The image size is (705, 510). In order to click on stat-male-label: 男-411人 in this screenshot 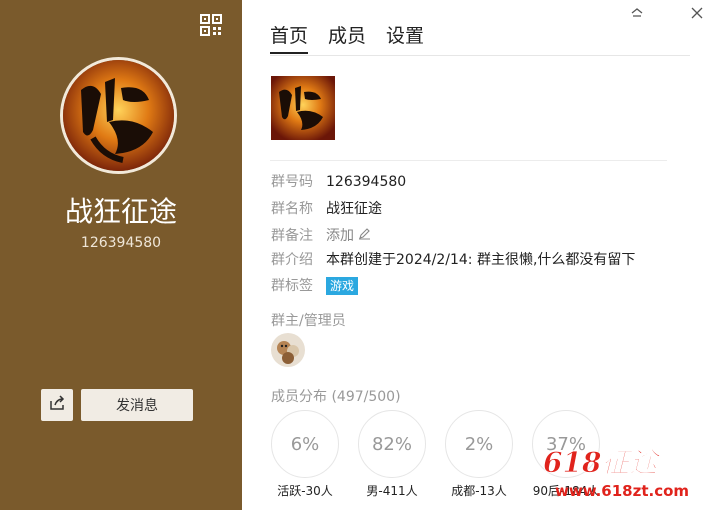, I will do `click(392, 491)`.